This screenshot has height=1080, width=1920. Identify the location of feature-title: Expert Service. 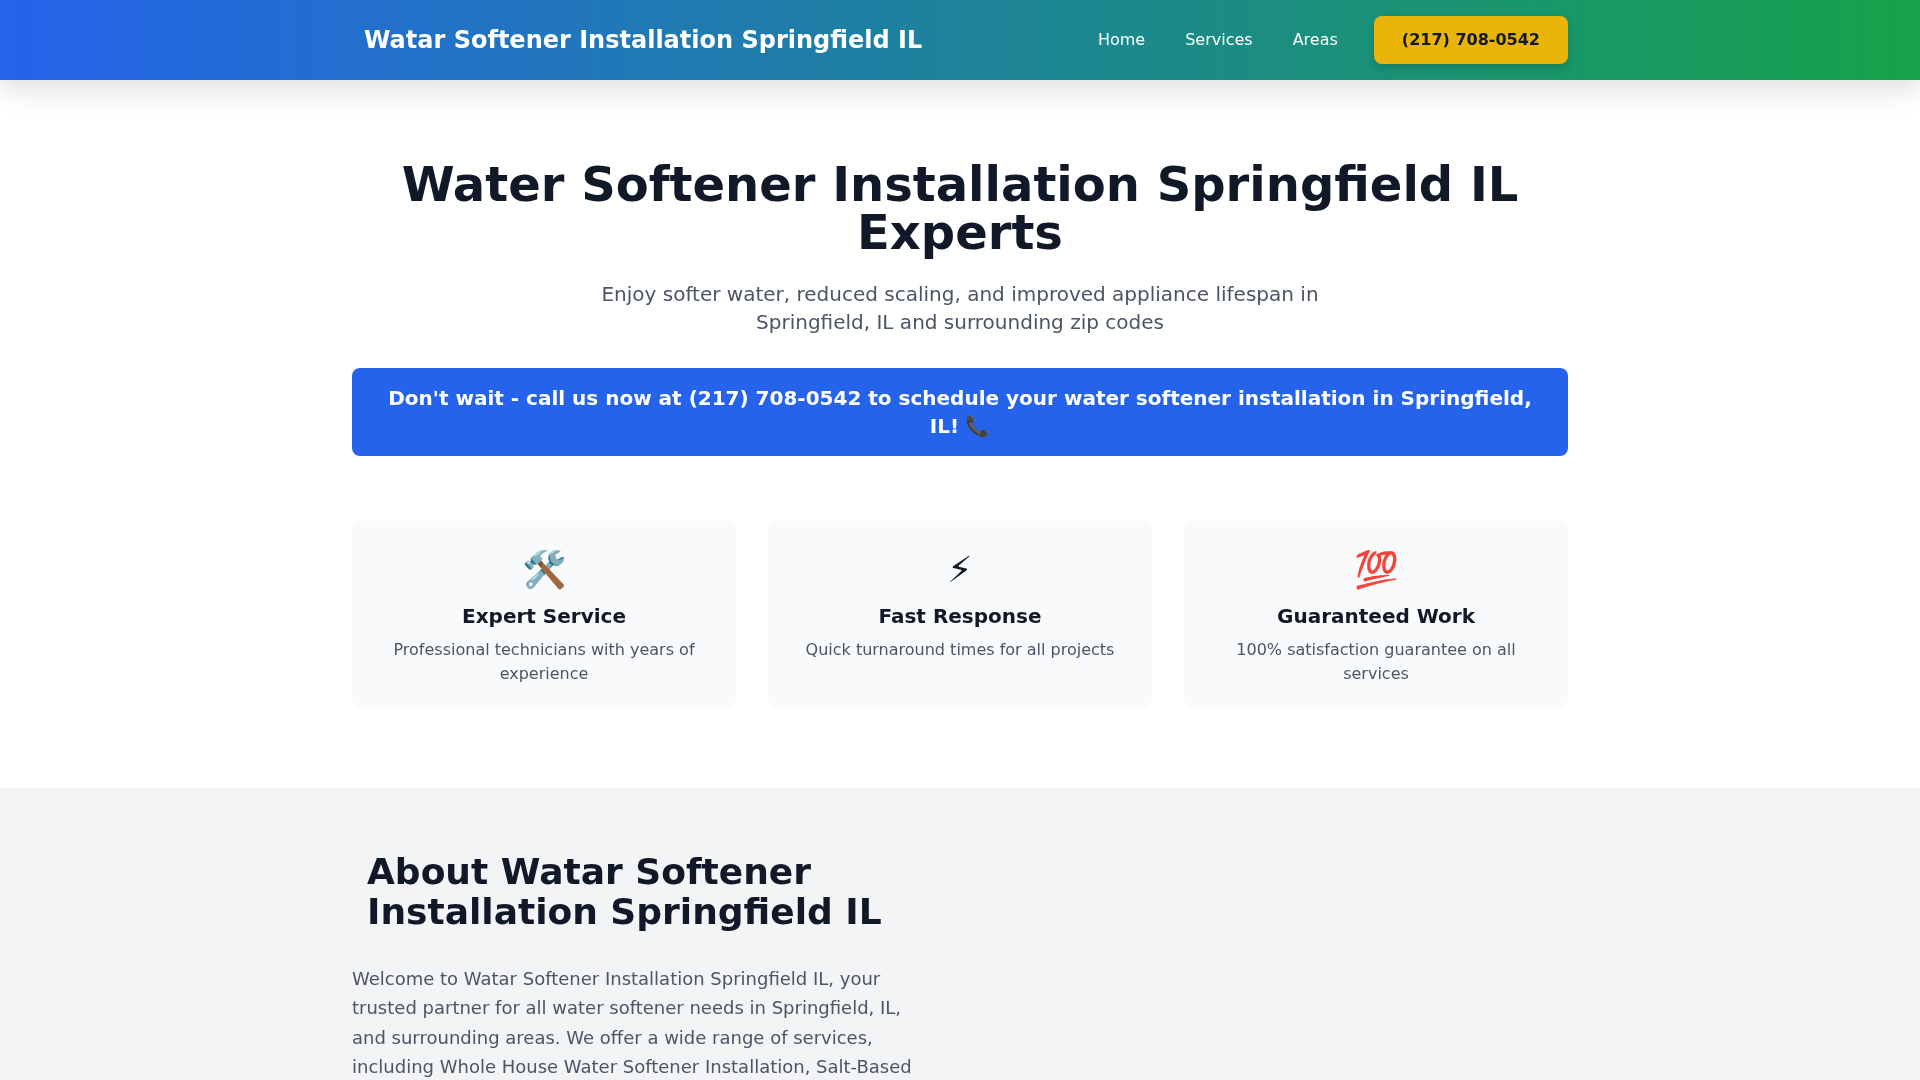
(544, 616).